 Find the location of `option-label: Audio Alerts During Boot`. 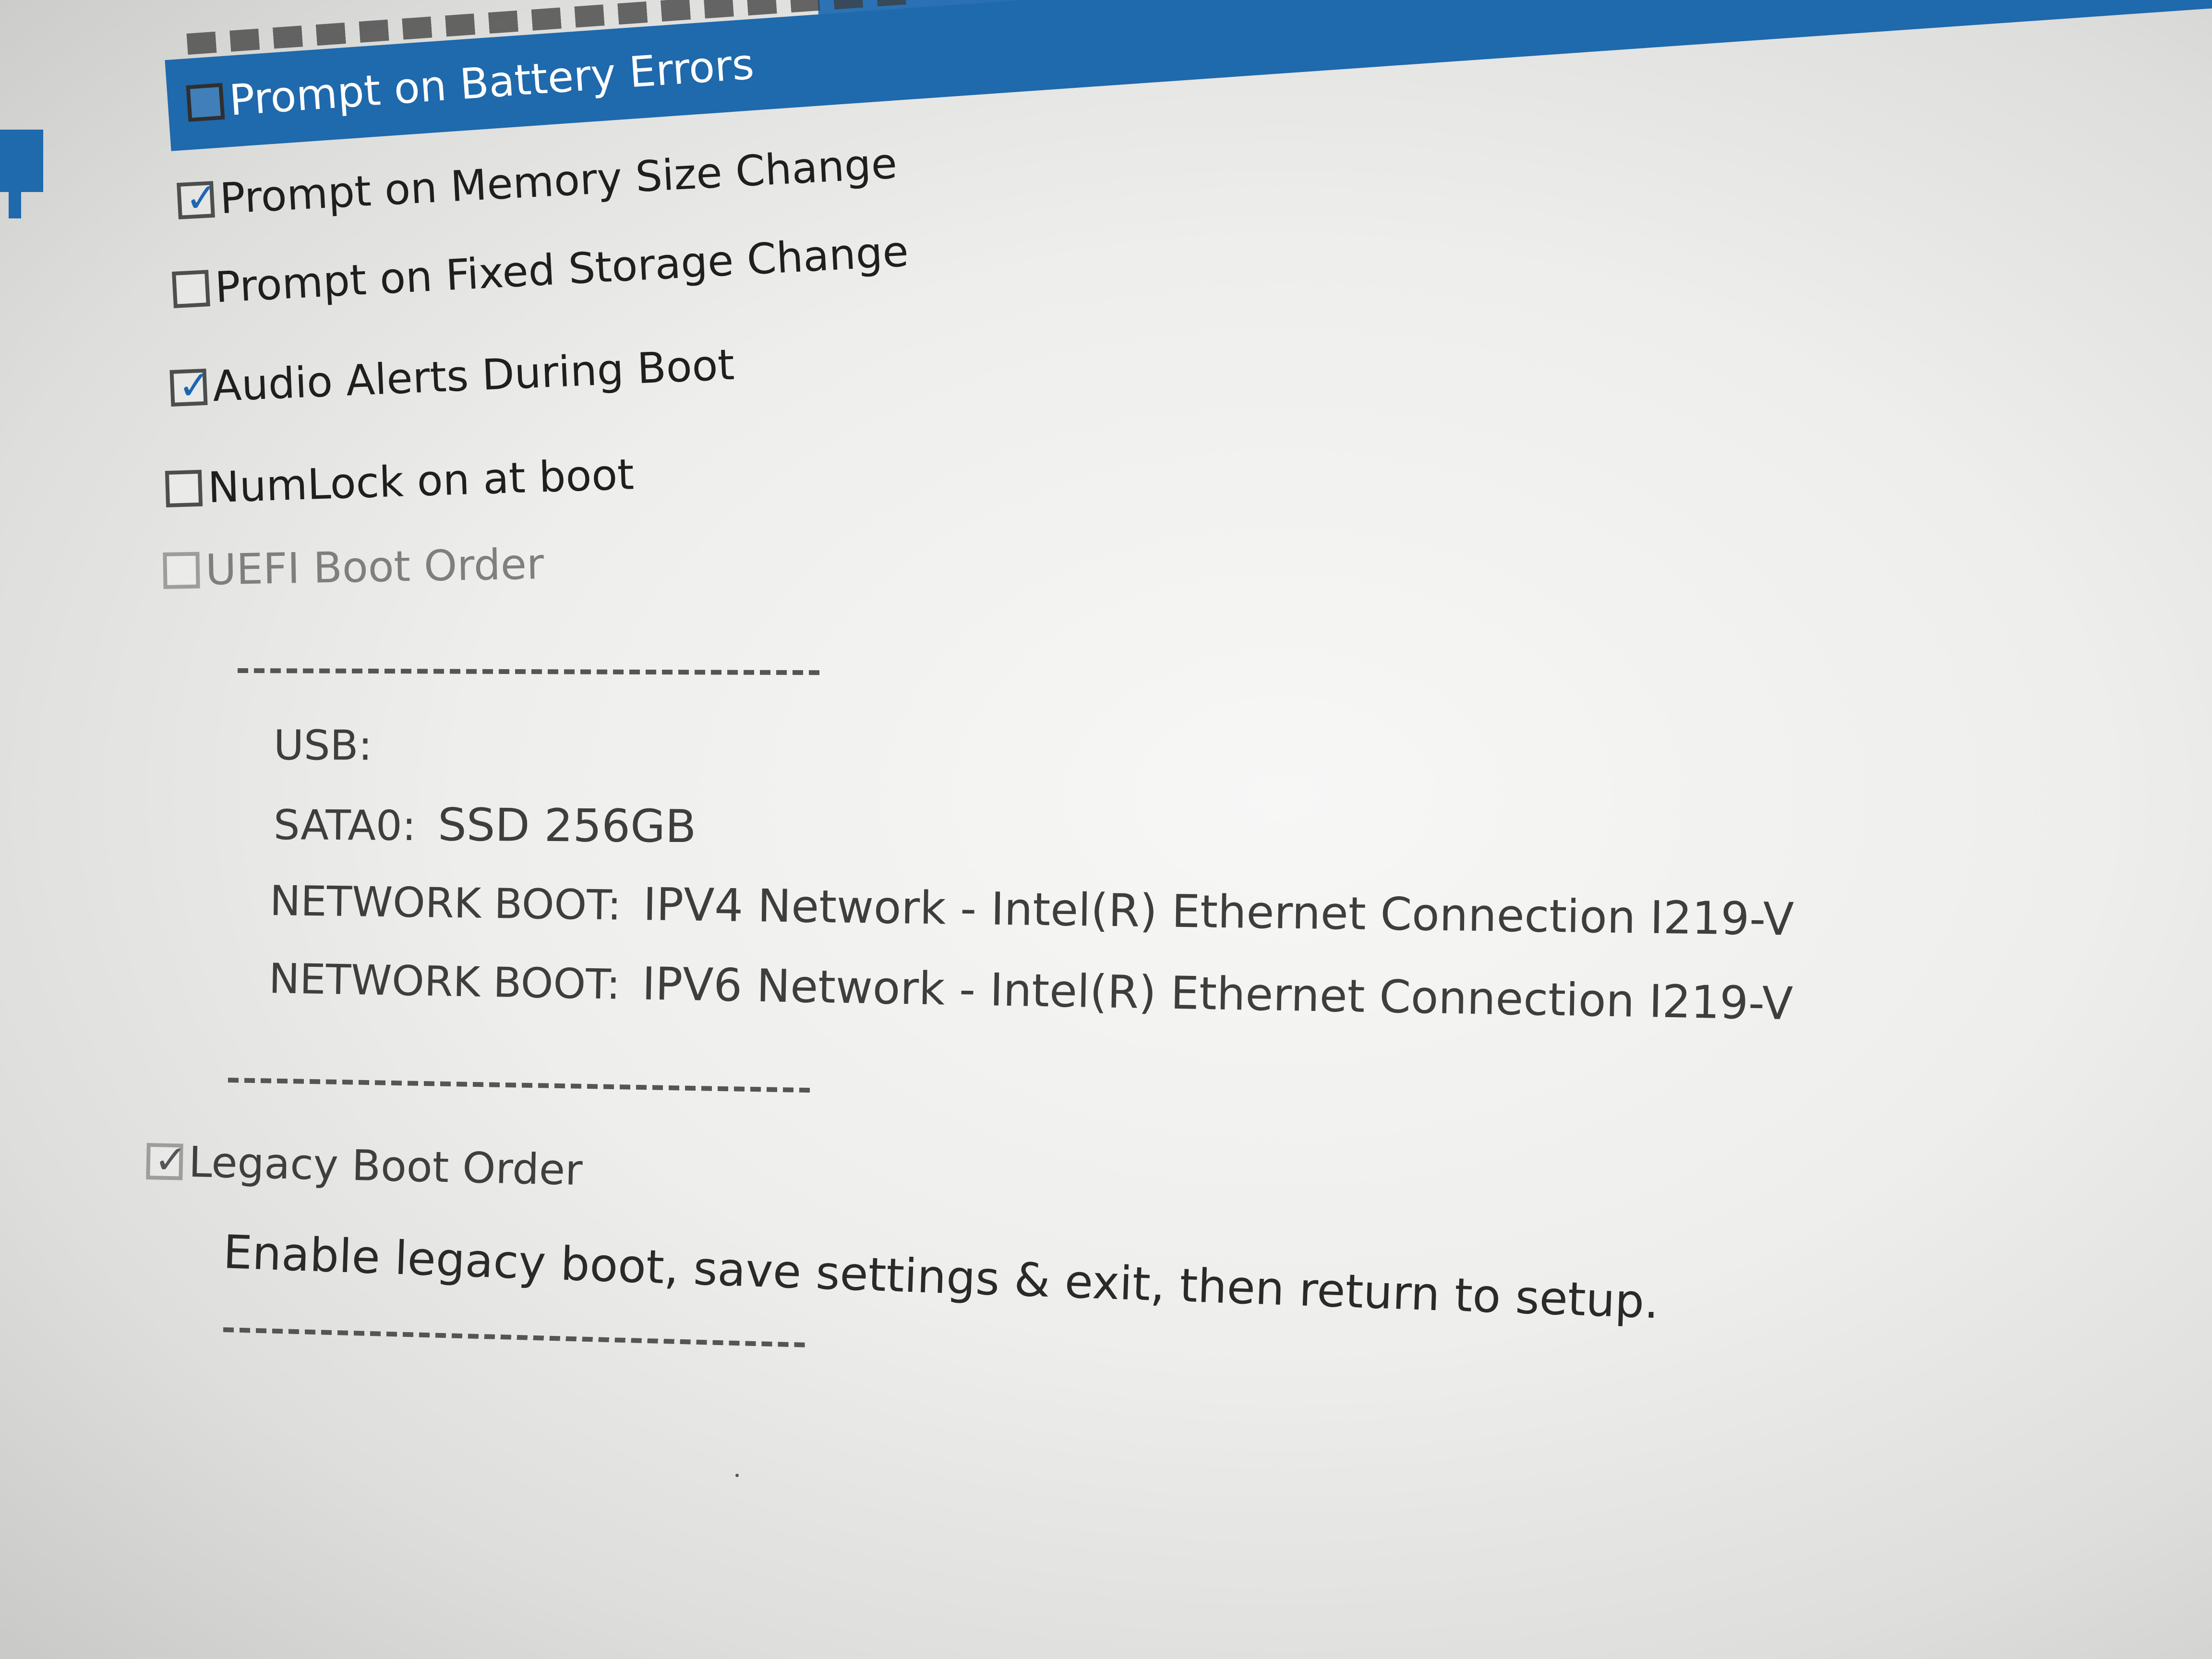

option-label: Audio Alerts During Boot is located at coordinates (473, 375).